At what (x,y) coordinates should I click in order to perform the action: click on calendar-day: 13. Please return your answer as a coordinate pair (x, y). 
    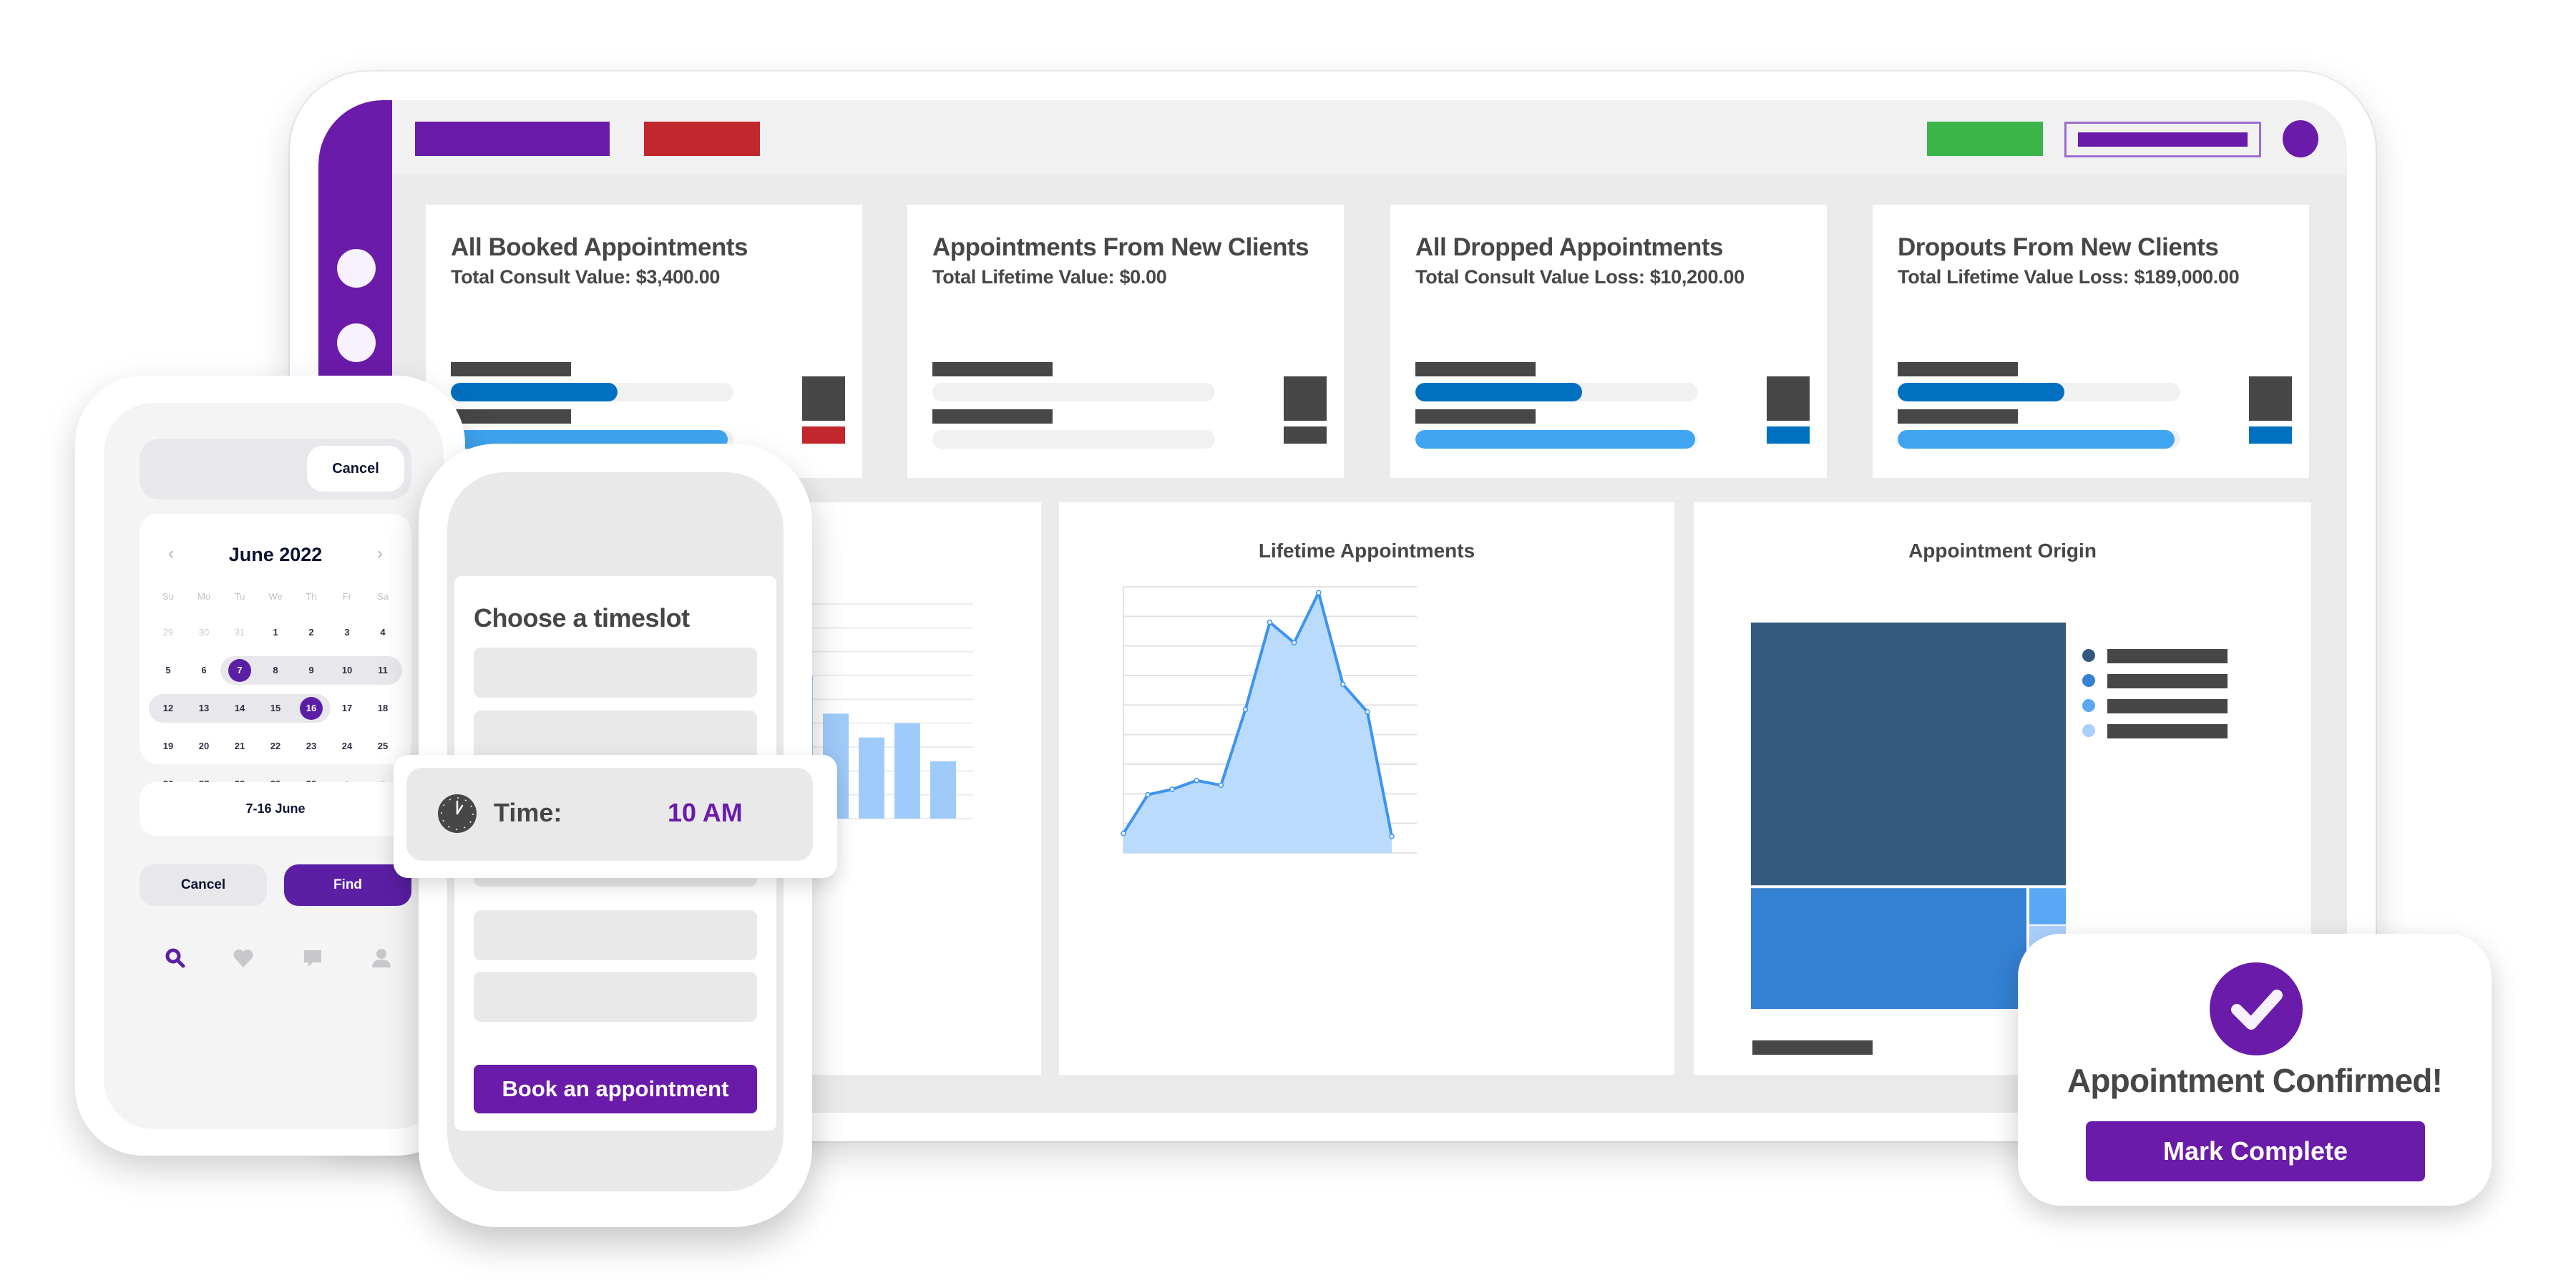
    Looking at the image, I should click on (203, 708).